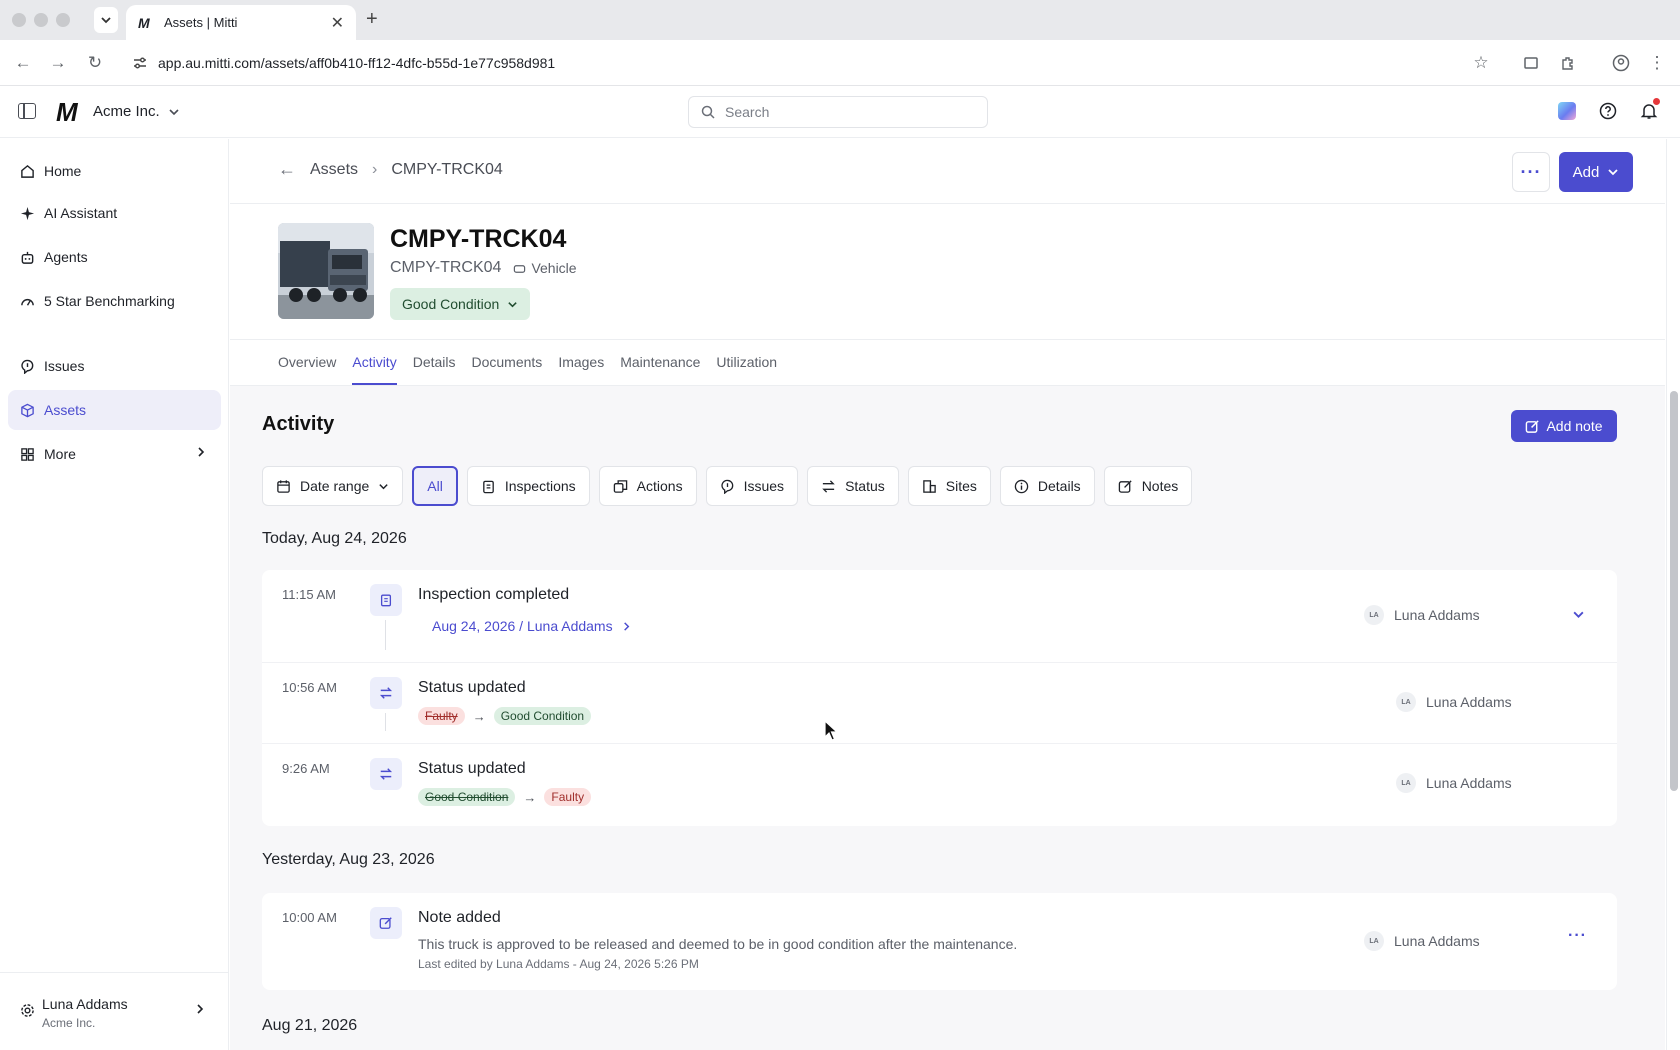 The width and height of the screenshot is (1680, 1050). I want to click on robot-icon, so click(27, 257).